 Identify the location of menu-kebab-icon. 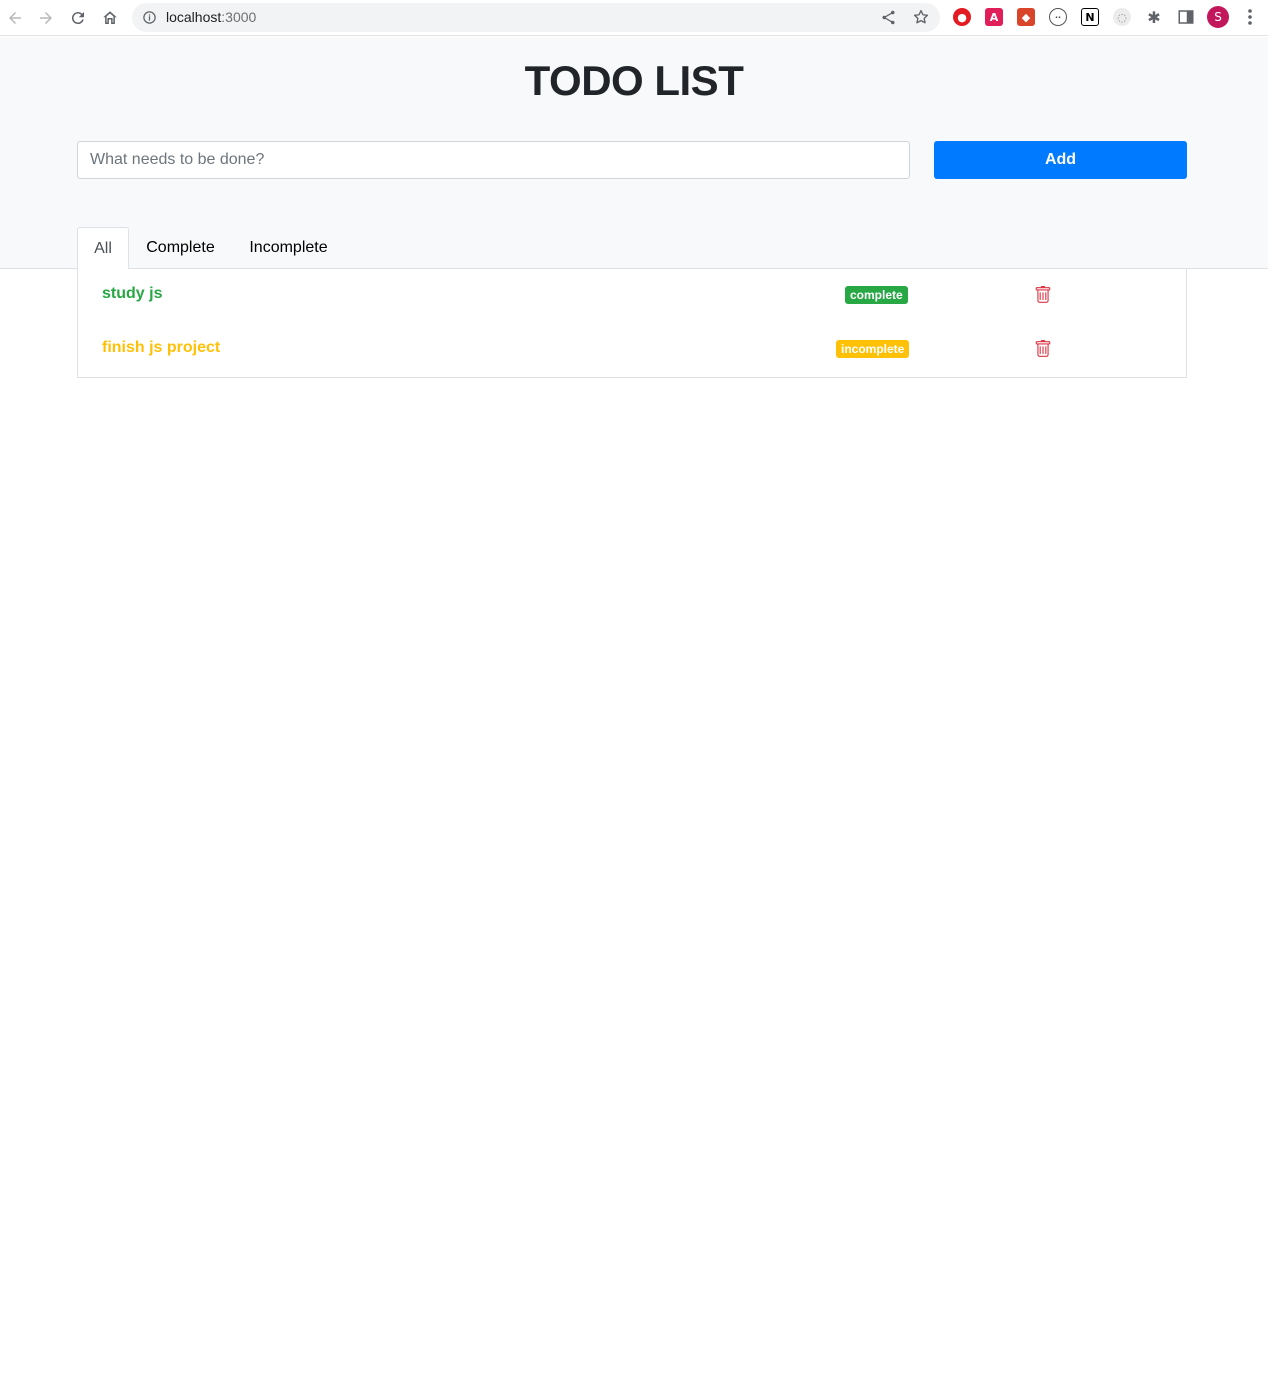
(1250, 18).